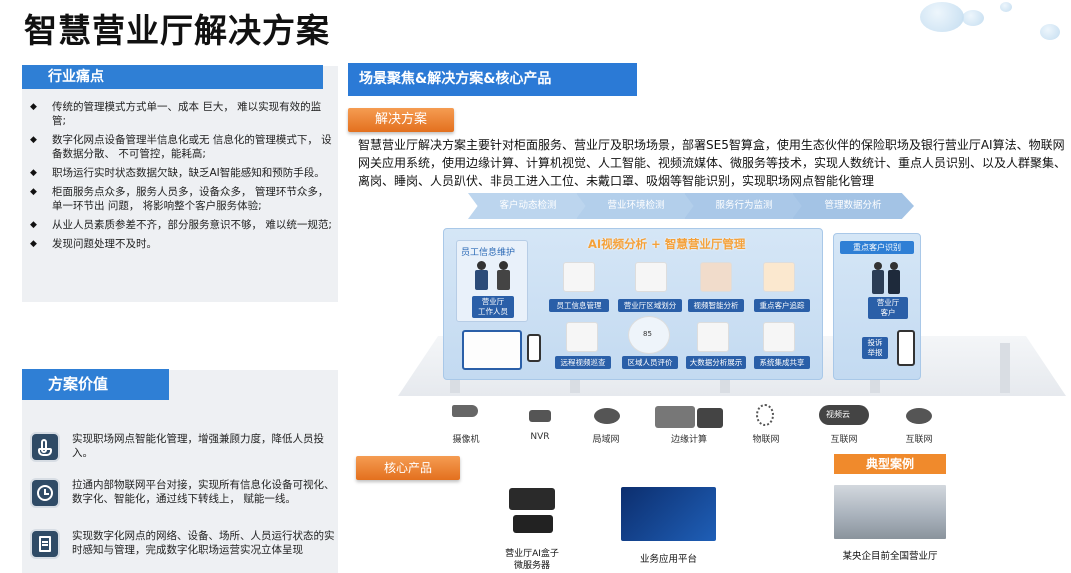 The image size is (1071, 573). Describe the element at coordinates (465, 411) in the screenshot. I see `camera-icon` at that location.